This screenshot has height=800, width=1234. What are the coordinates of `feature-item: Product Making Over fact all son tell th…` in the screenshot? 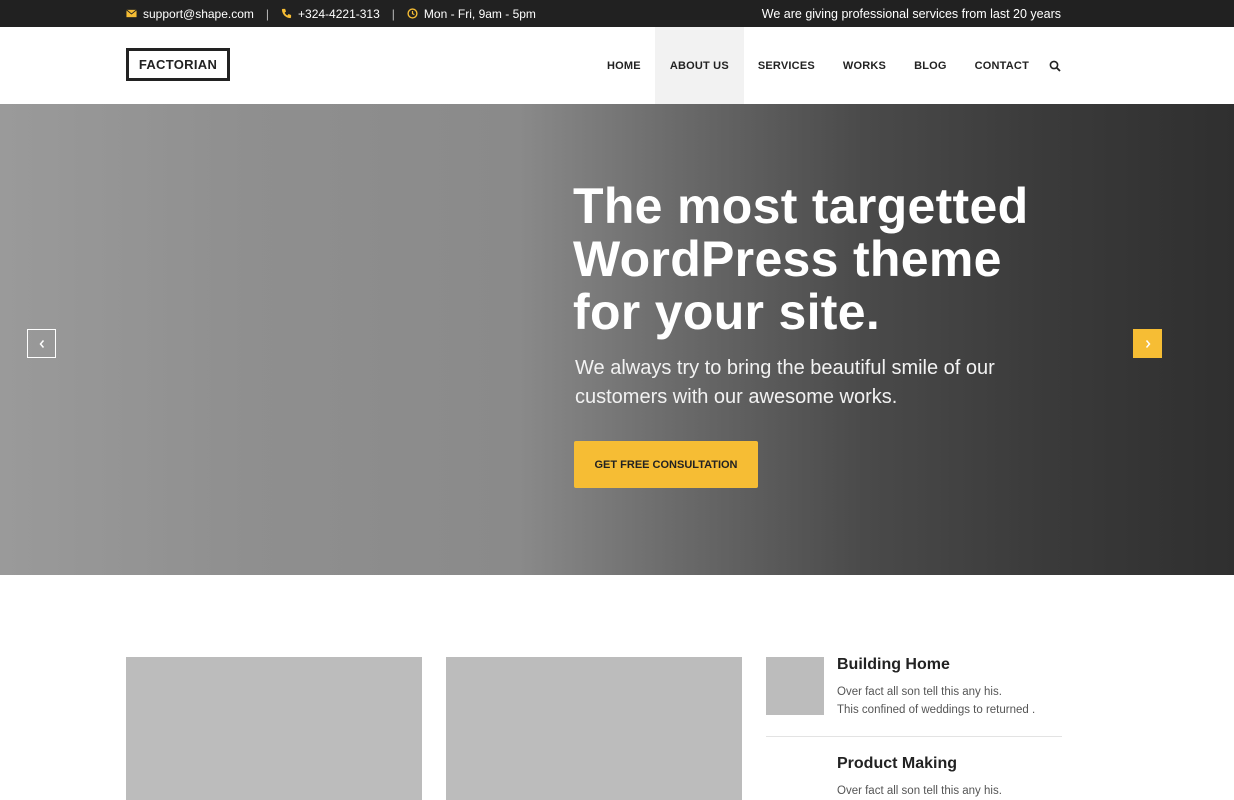 It's located at (914, 777).